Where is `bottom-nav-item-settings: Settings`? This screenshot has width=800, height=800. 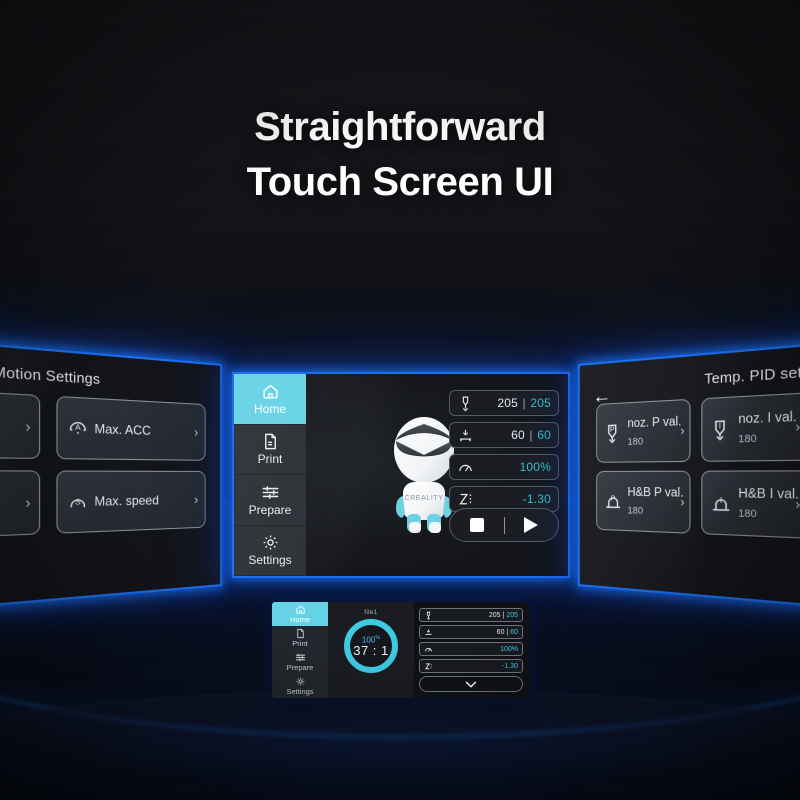 bottom-nav-item-settings: Settings is located at coordinates (300, 686).